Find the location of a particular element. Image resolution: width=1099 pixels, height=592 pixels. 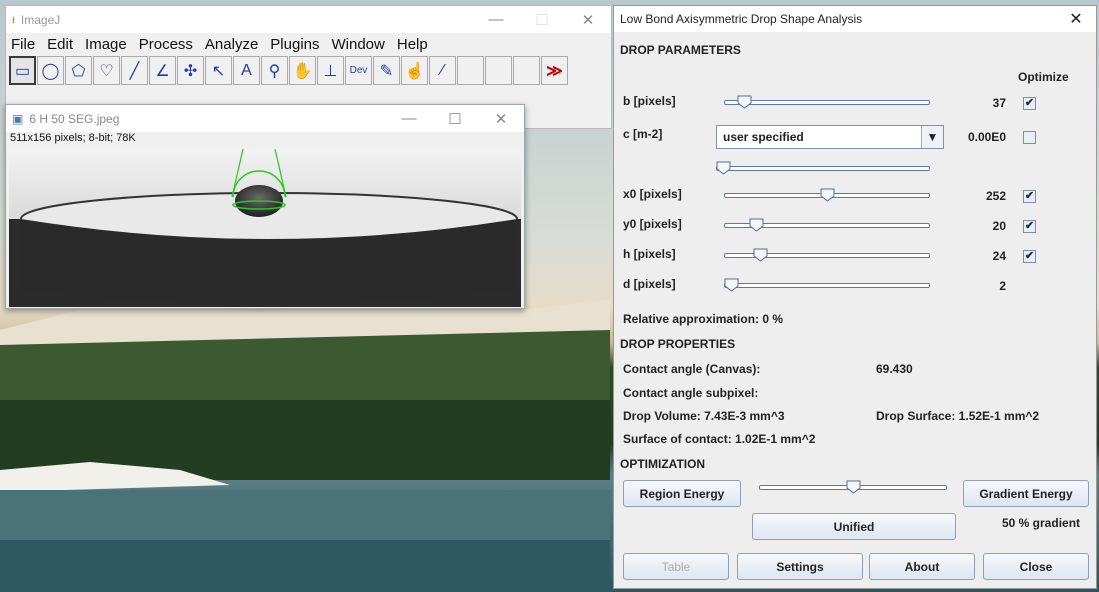

menu-analyze: Analyze is located at coordinates (231, 44).